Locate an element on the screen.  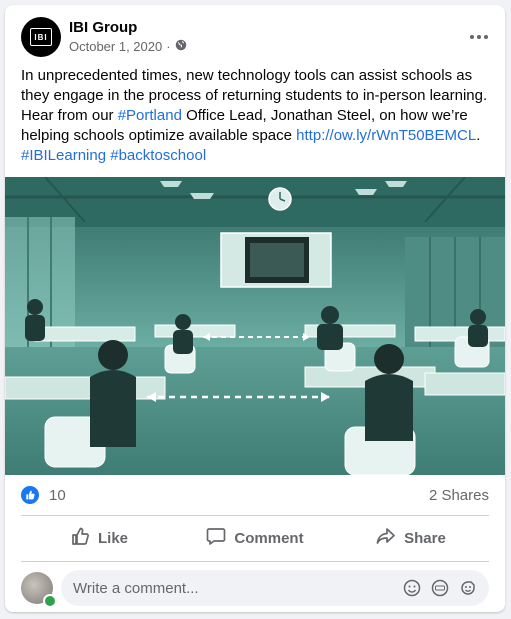
comment-composer is located at coordinates (255, 589).